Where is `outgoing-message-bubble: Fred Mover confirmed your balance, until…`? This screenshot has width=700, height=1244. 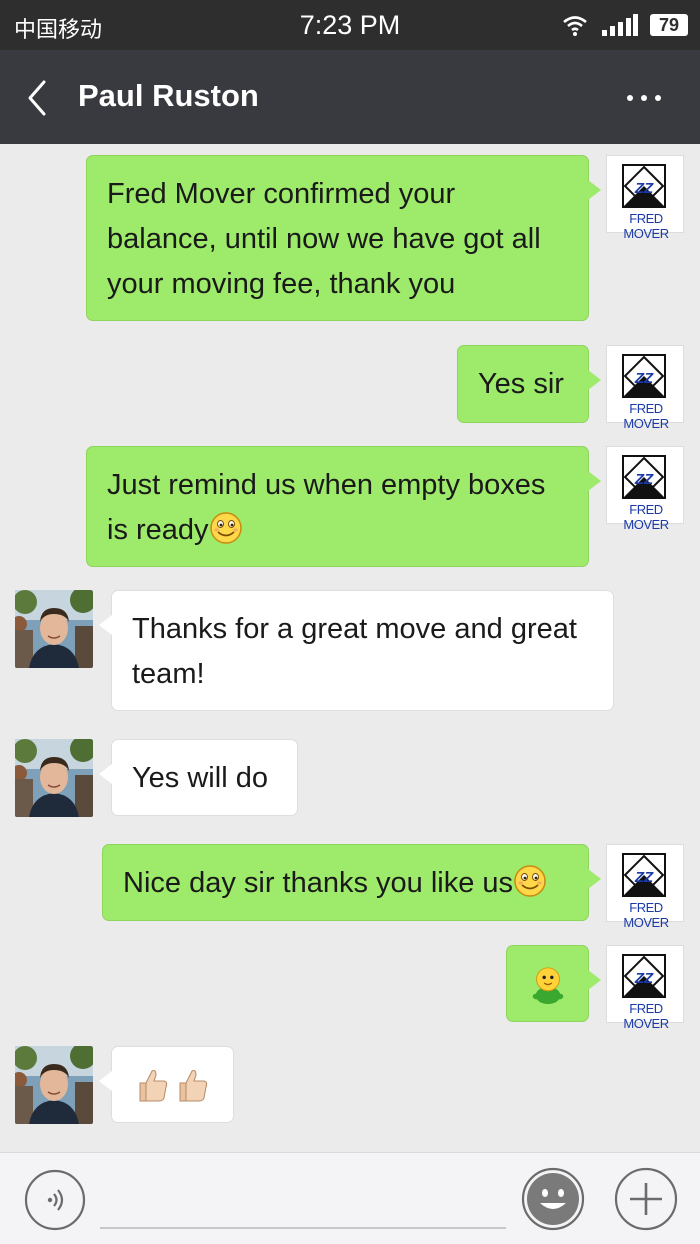
outgoing-message-bubble: Fred Mover confirmed your balance, until… is located at coordinates (343, 238).